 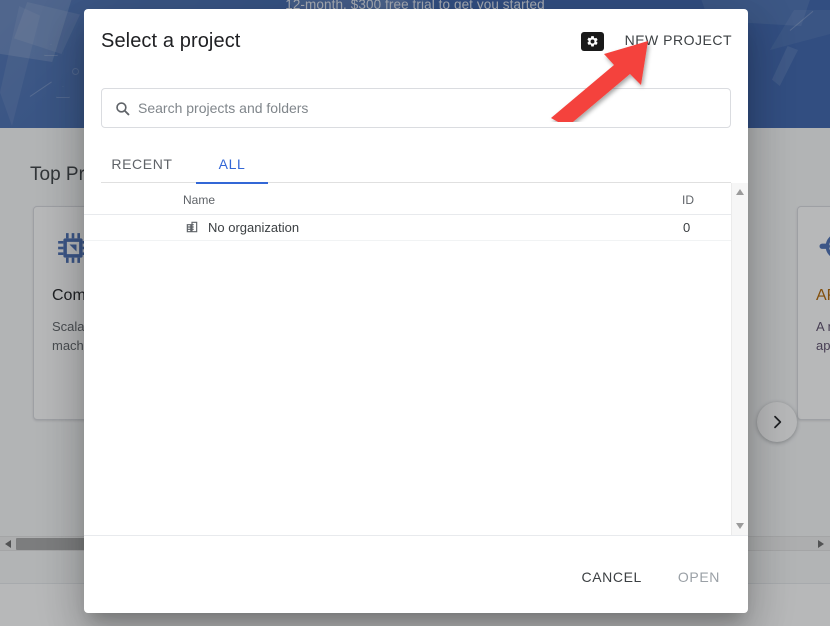 What do you see at coordinates (416, 535) in the screenshot?
I see `dialog-divider` at bounding box center [416, 535].